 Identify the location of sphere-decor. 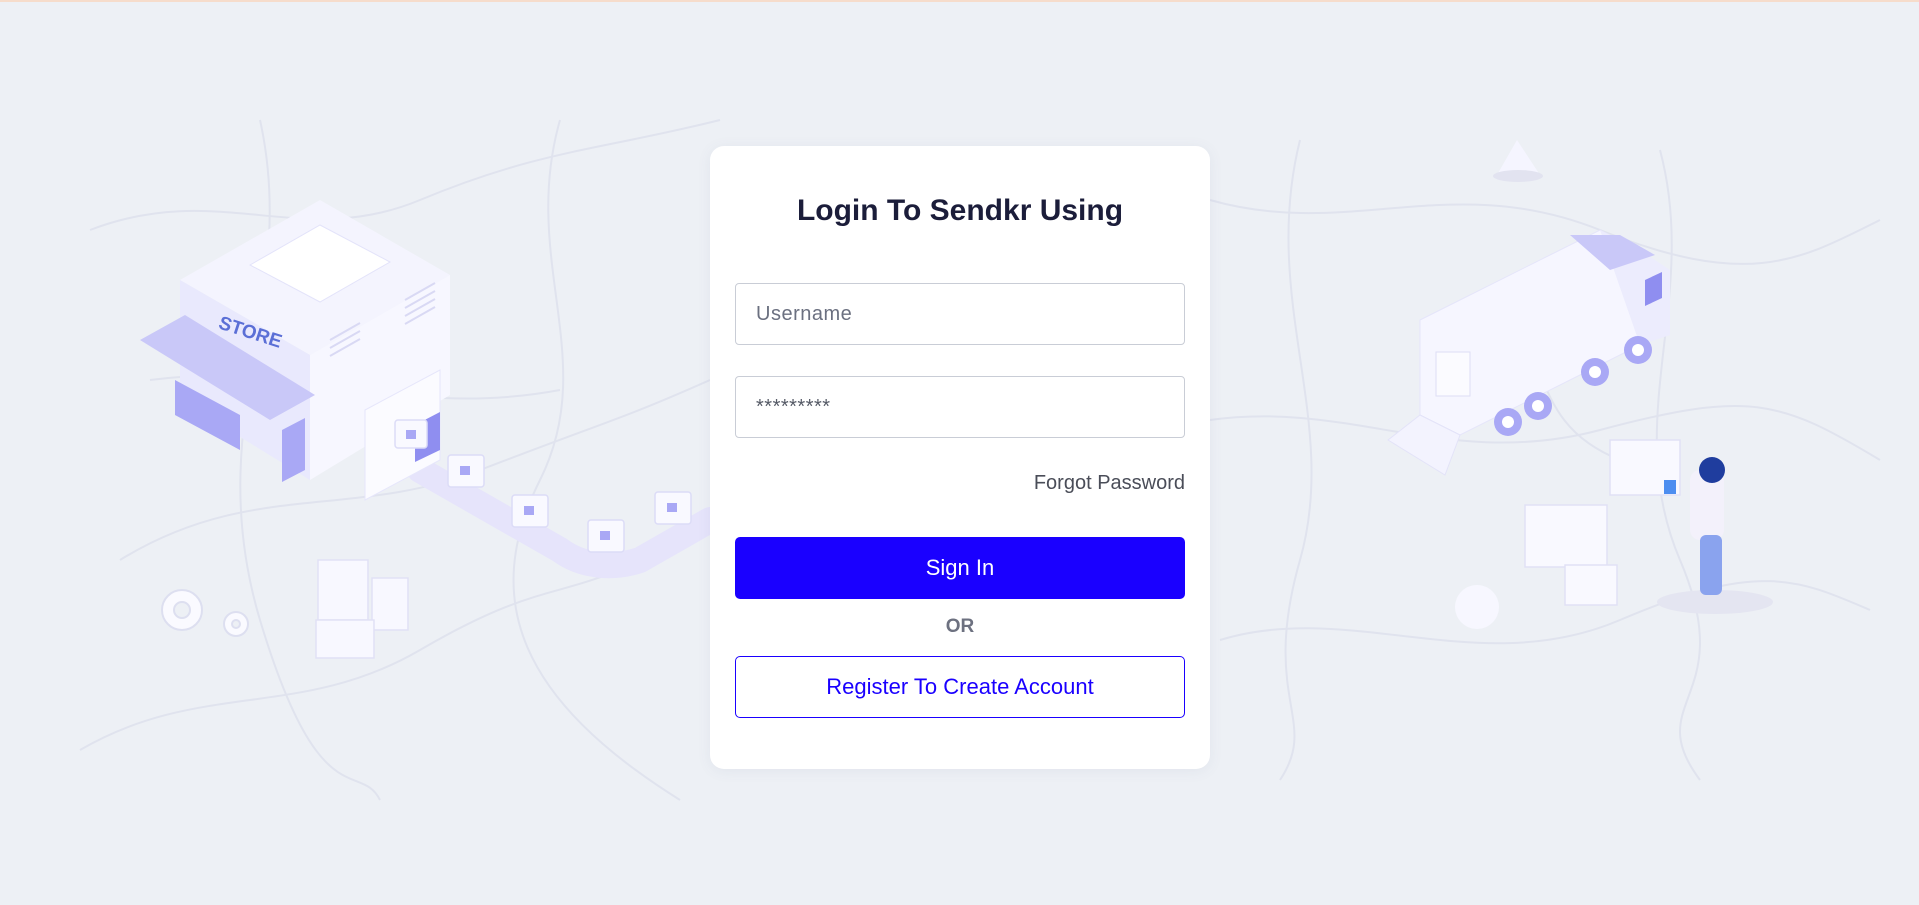
(1477, 607).